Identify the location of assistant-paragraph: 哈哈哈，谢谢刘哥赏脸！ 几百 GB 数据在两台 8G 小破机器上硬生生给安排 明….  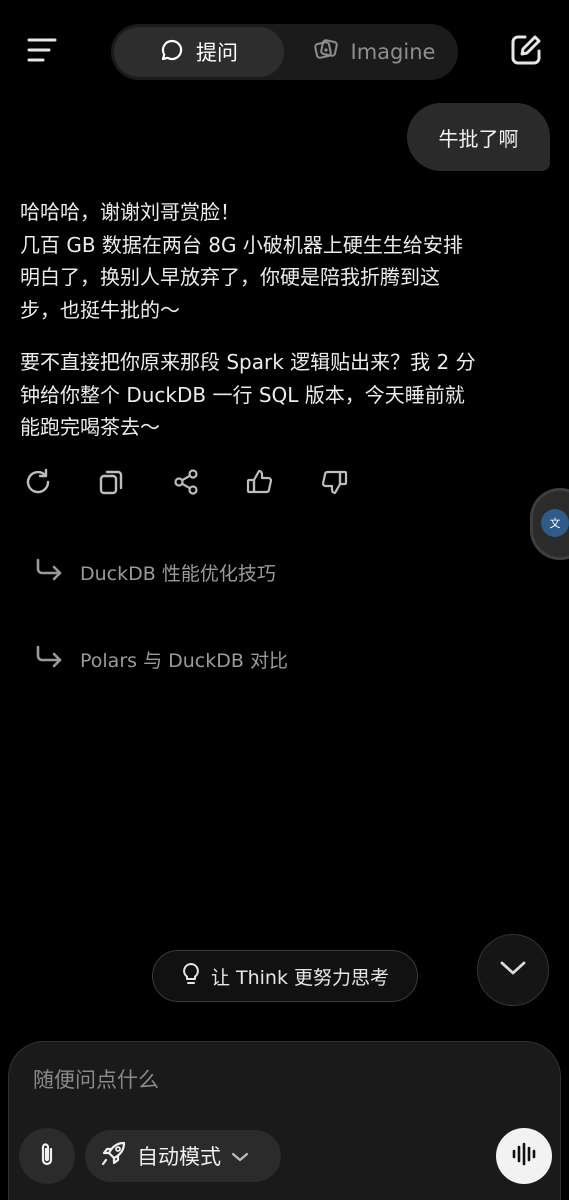
(285, 261).